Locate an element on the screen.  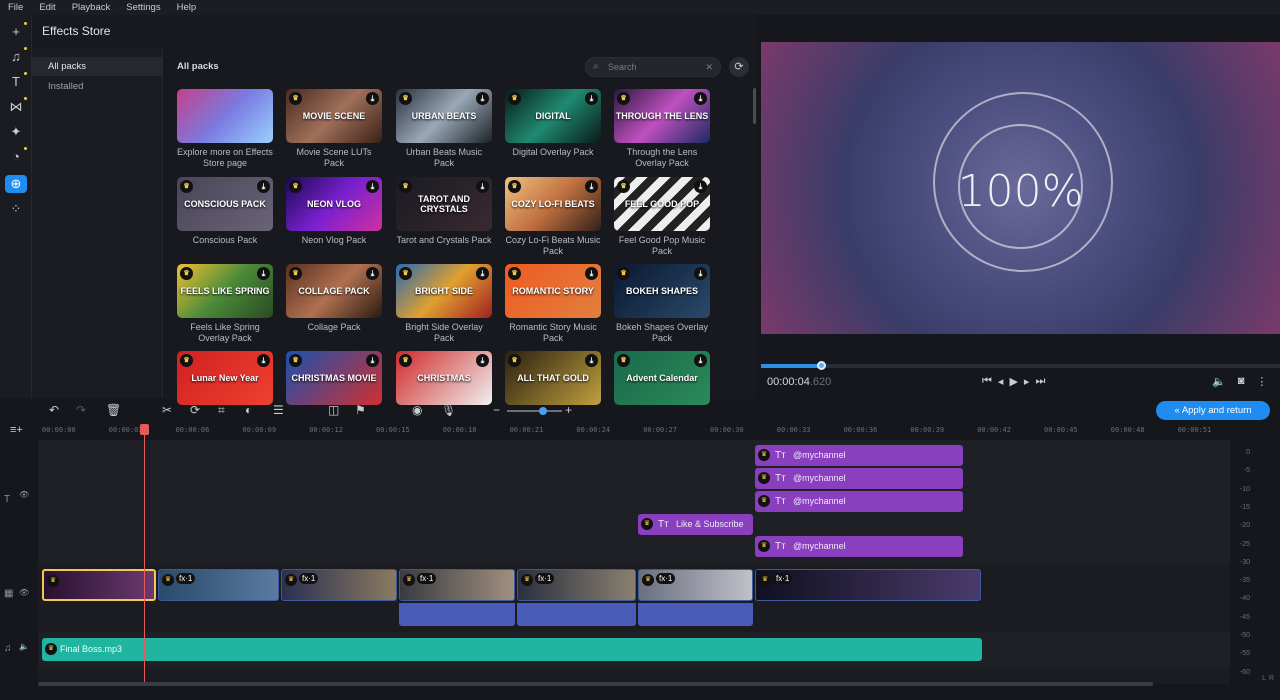
mute-icon: 🔈 is located at coordinates (24, 646).